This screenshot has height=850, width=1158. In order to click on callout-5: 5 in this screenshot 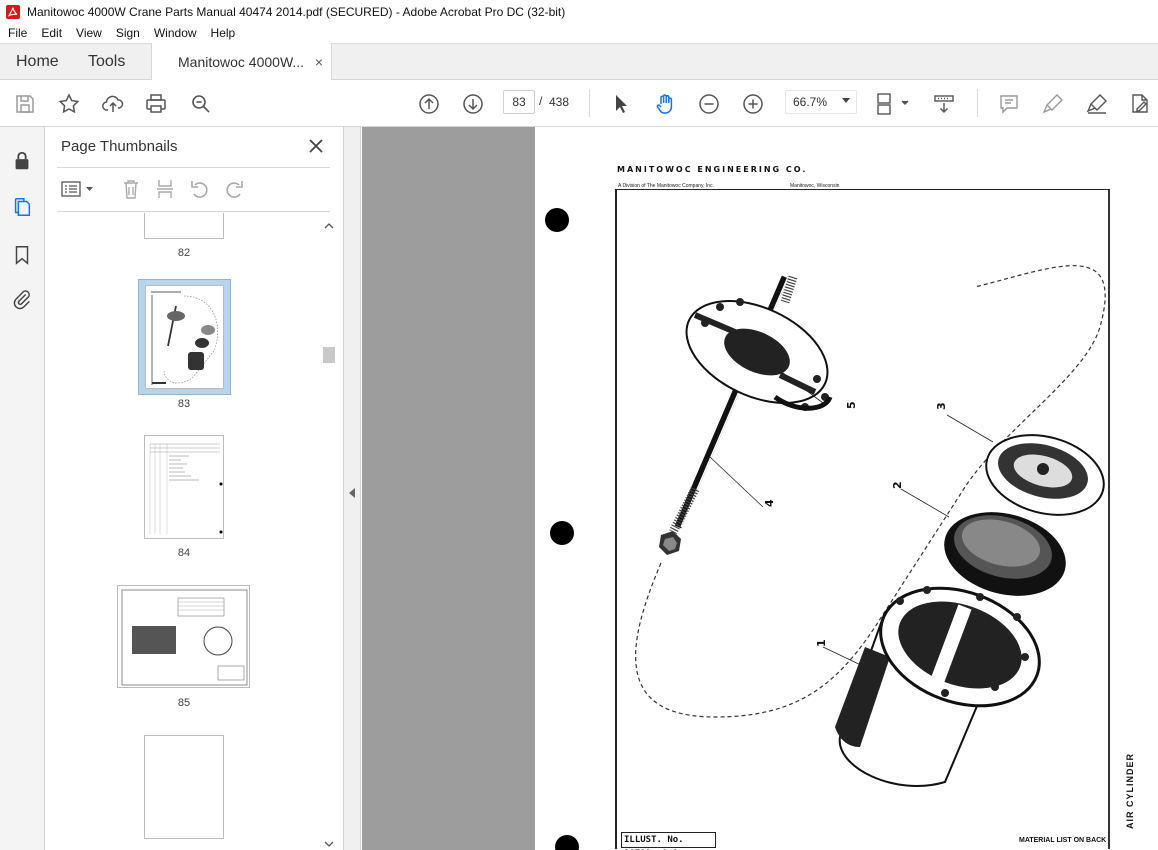, I will do `click(851, 405)`.